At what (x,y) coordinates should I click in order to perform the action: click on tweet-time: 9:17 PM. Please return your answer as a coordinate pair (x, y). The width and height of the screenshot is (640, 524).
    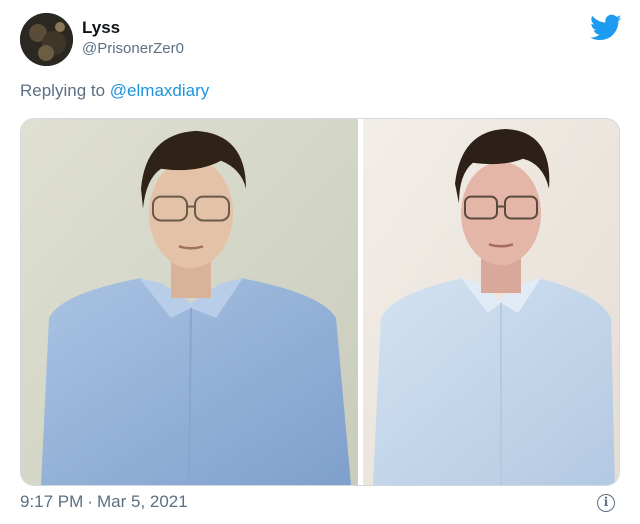
    Looking at the image, I should click on (52, 501).